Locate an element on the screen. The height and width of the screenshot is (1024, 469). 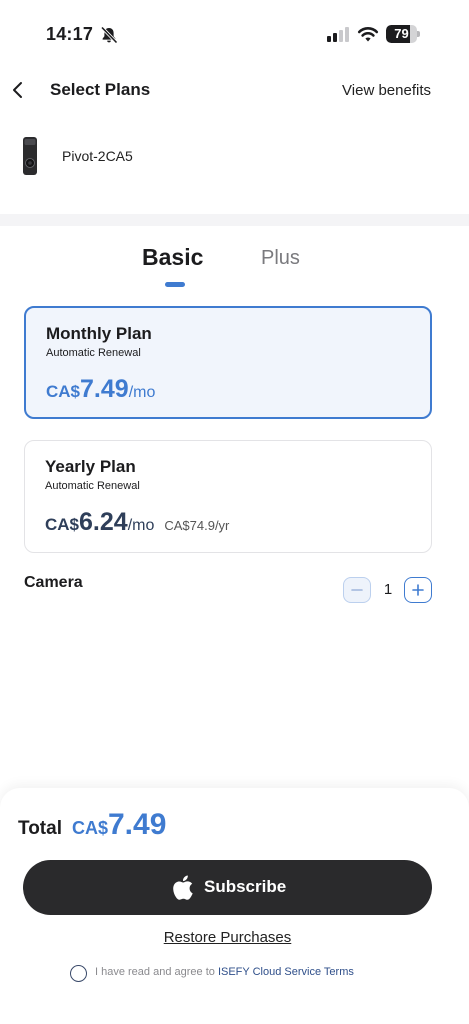
plan-name: Yearly Plan is located at coordinates (90, 466).